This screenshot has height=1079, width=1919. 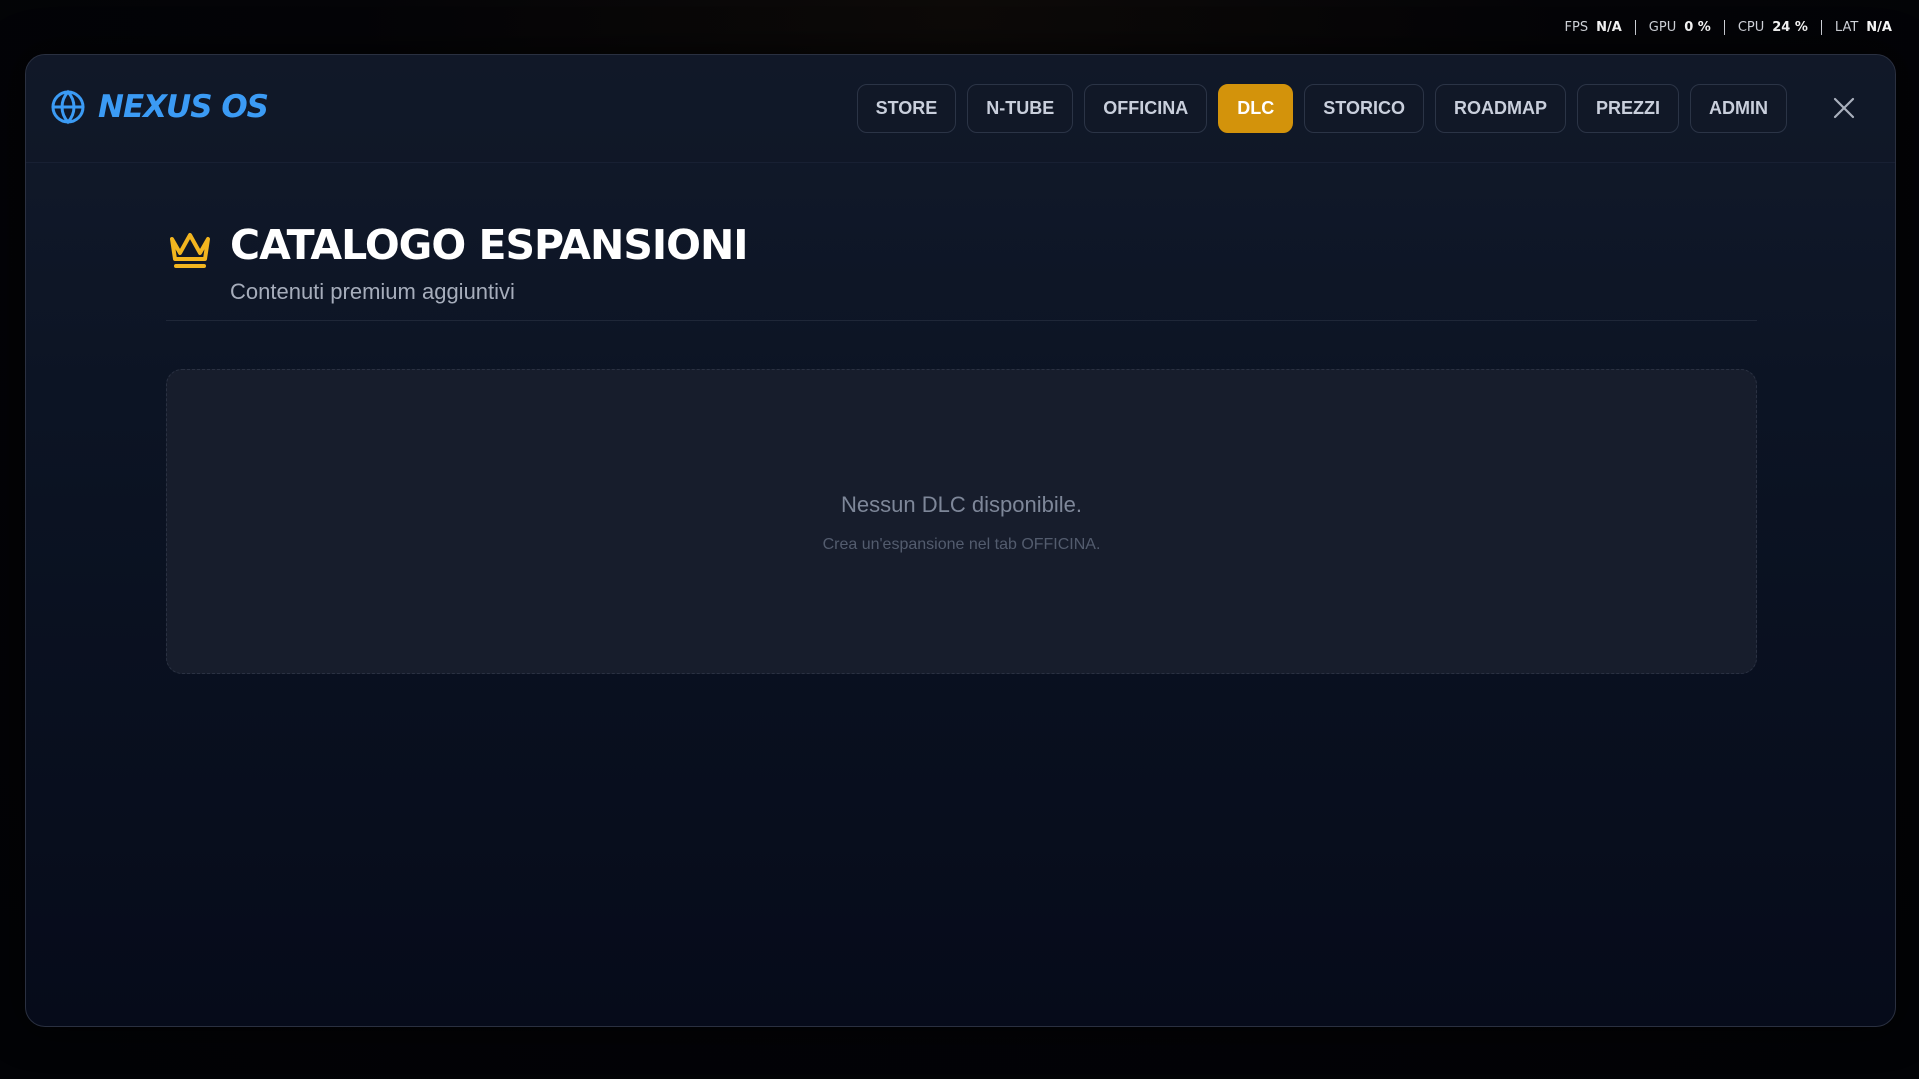 What do you see at coordinates (1738, 108) in the screenshot?
I see `tab-admin: ADMIN` at bounding box center [1738, 108].